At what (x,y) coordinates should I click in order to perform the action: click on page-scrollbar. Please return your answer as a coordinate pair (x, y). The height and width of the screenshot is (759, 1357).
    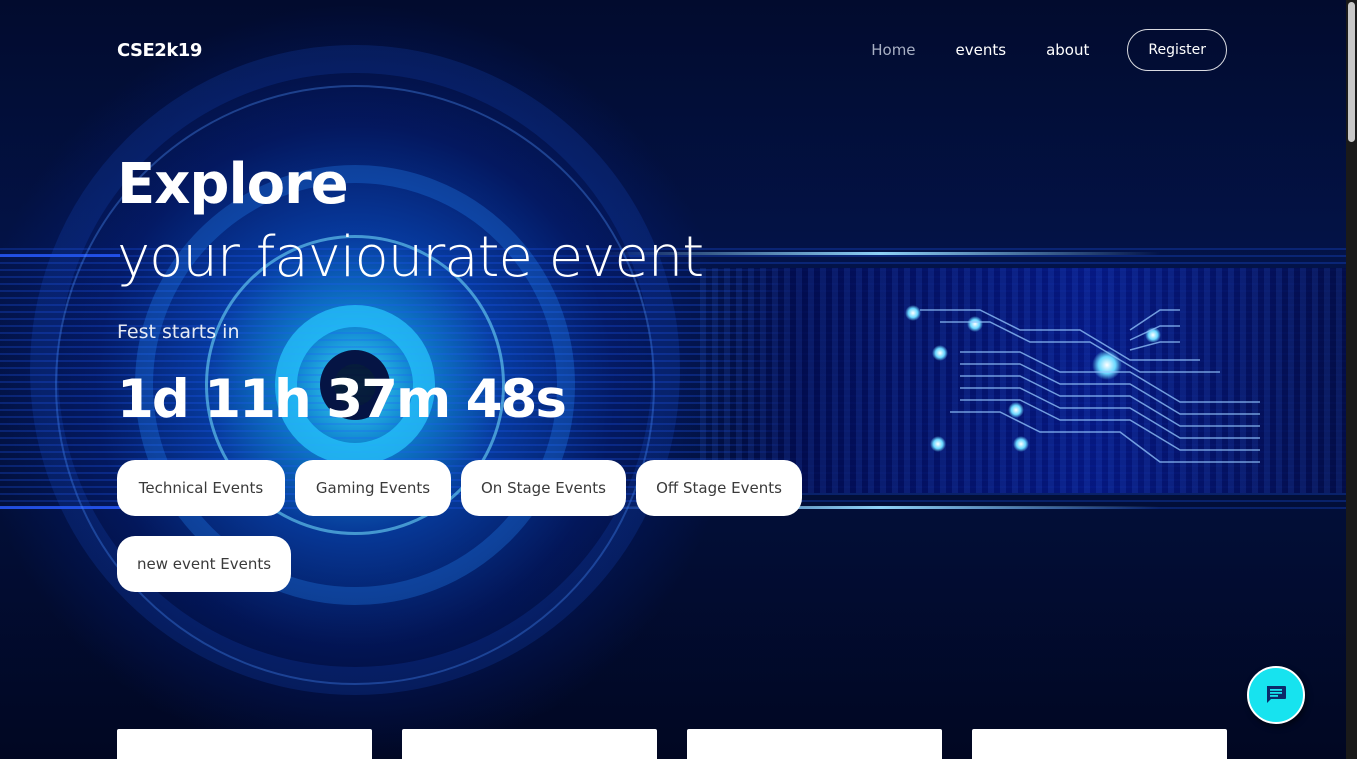
    Looking at the image, I should click on (1351, 379).